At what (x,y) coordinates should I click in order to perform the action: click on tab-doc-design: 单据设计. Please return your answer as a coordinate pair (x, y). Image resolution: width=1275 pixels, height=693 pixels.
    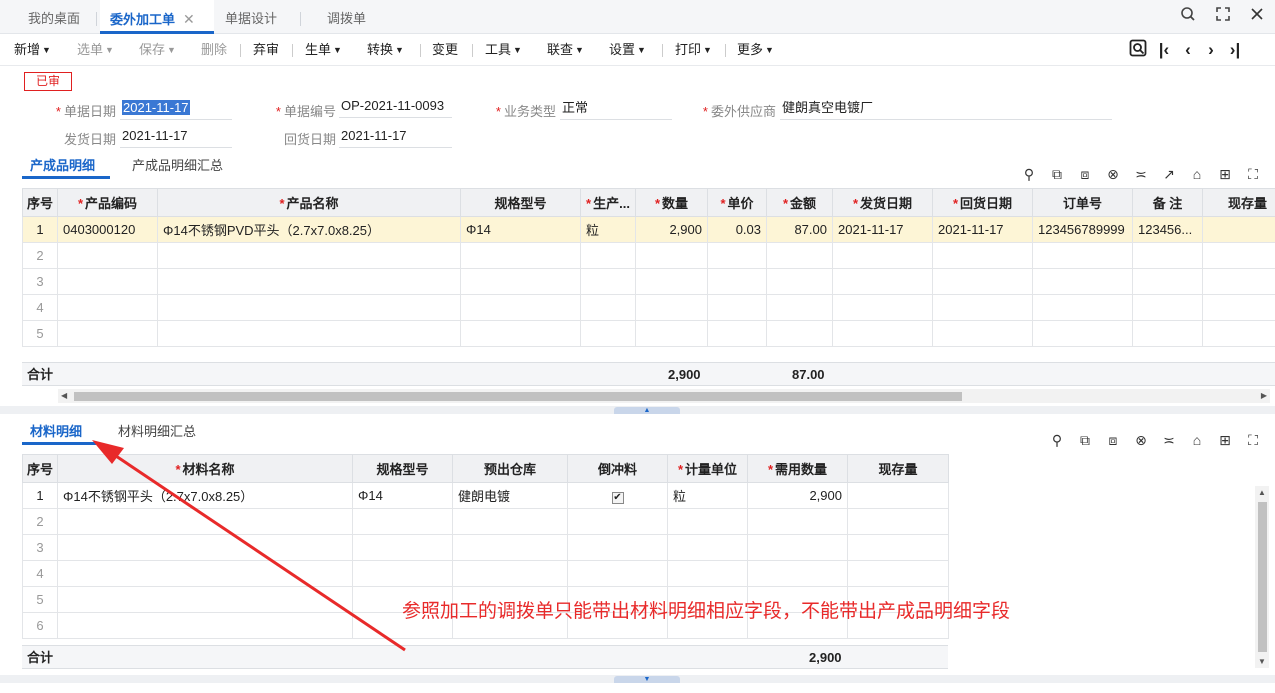
    Looking at the image, I should click on (251, 17).